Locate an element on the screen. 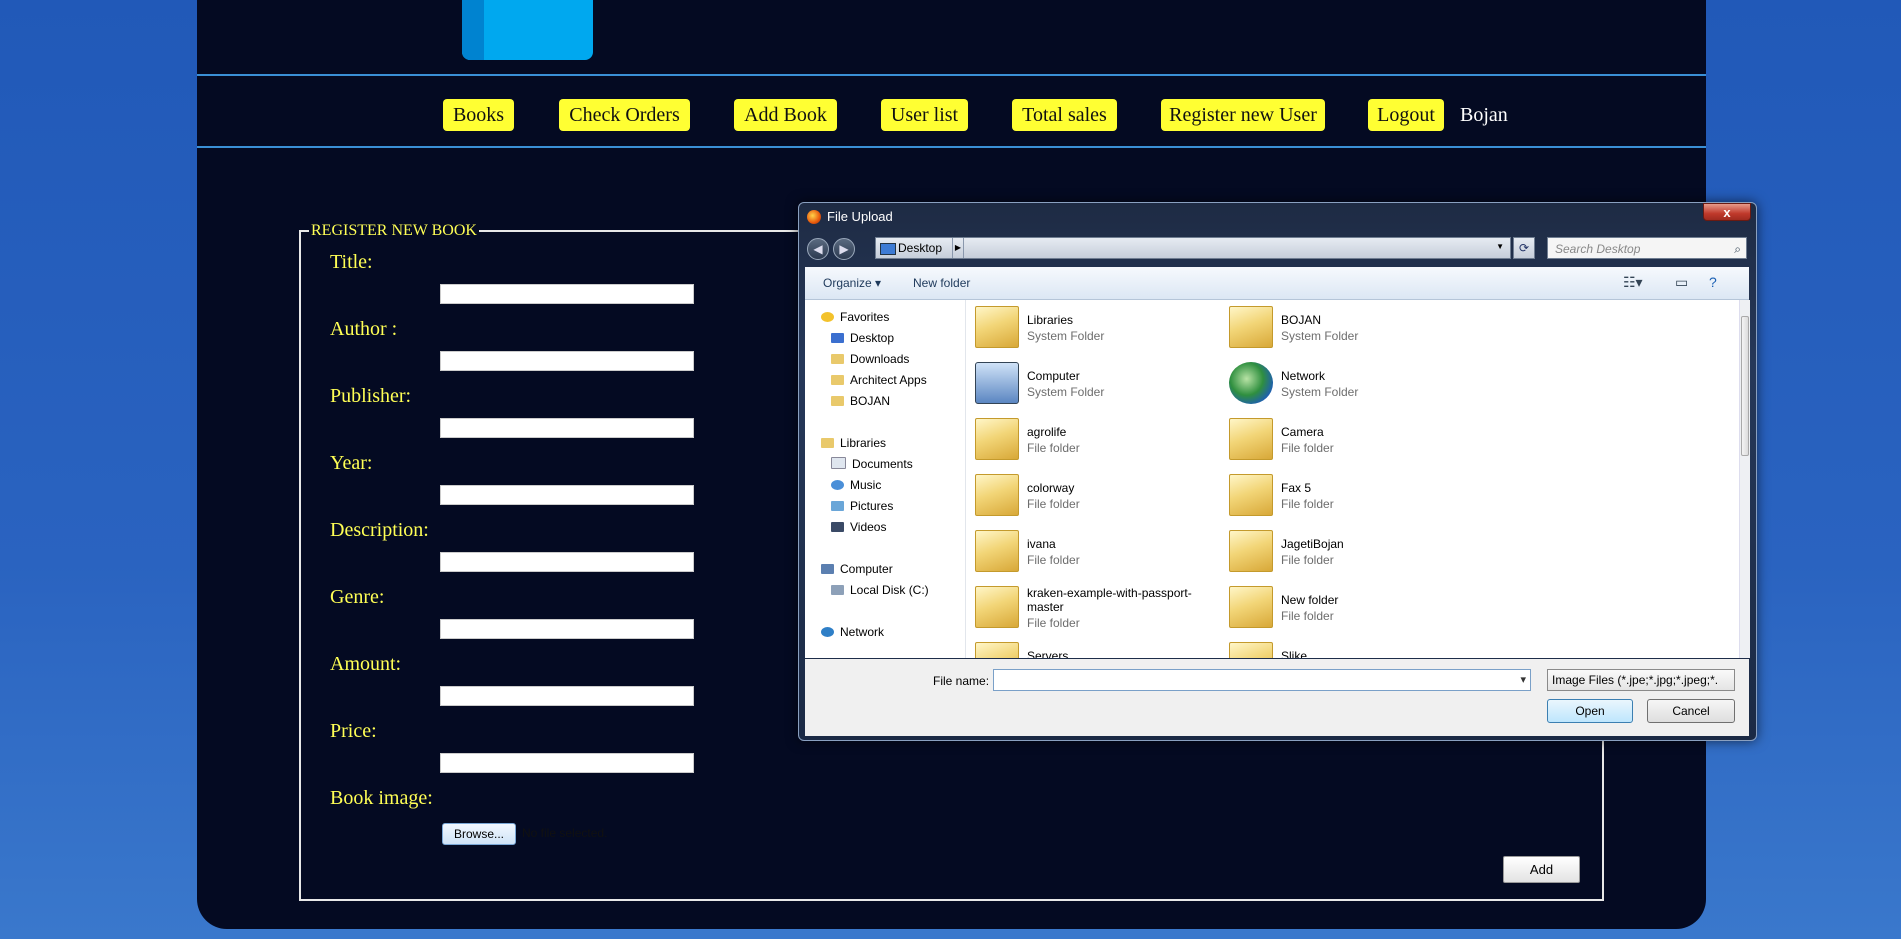 The image size is (1901, 939). genre-input is located at coordinates (567, 629).